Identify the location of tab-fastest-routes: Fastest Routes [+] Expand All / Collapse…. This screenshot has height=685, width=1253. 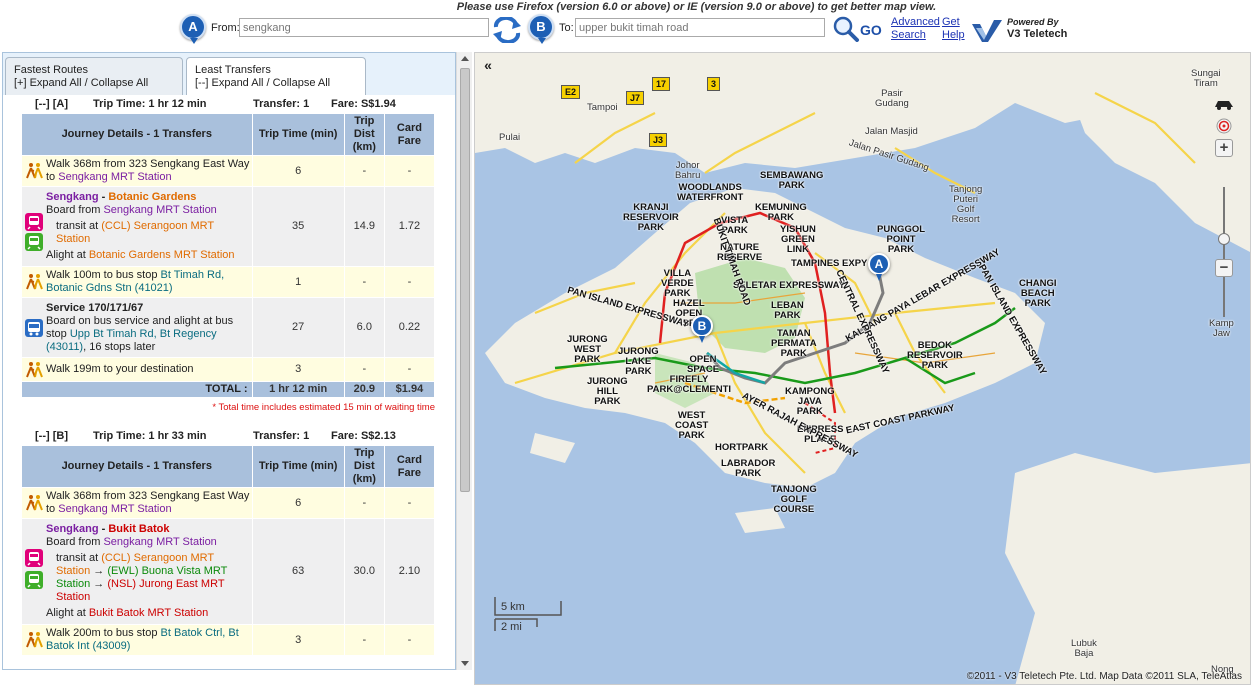
(94, 76).